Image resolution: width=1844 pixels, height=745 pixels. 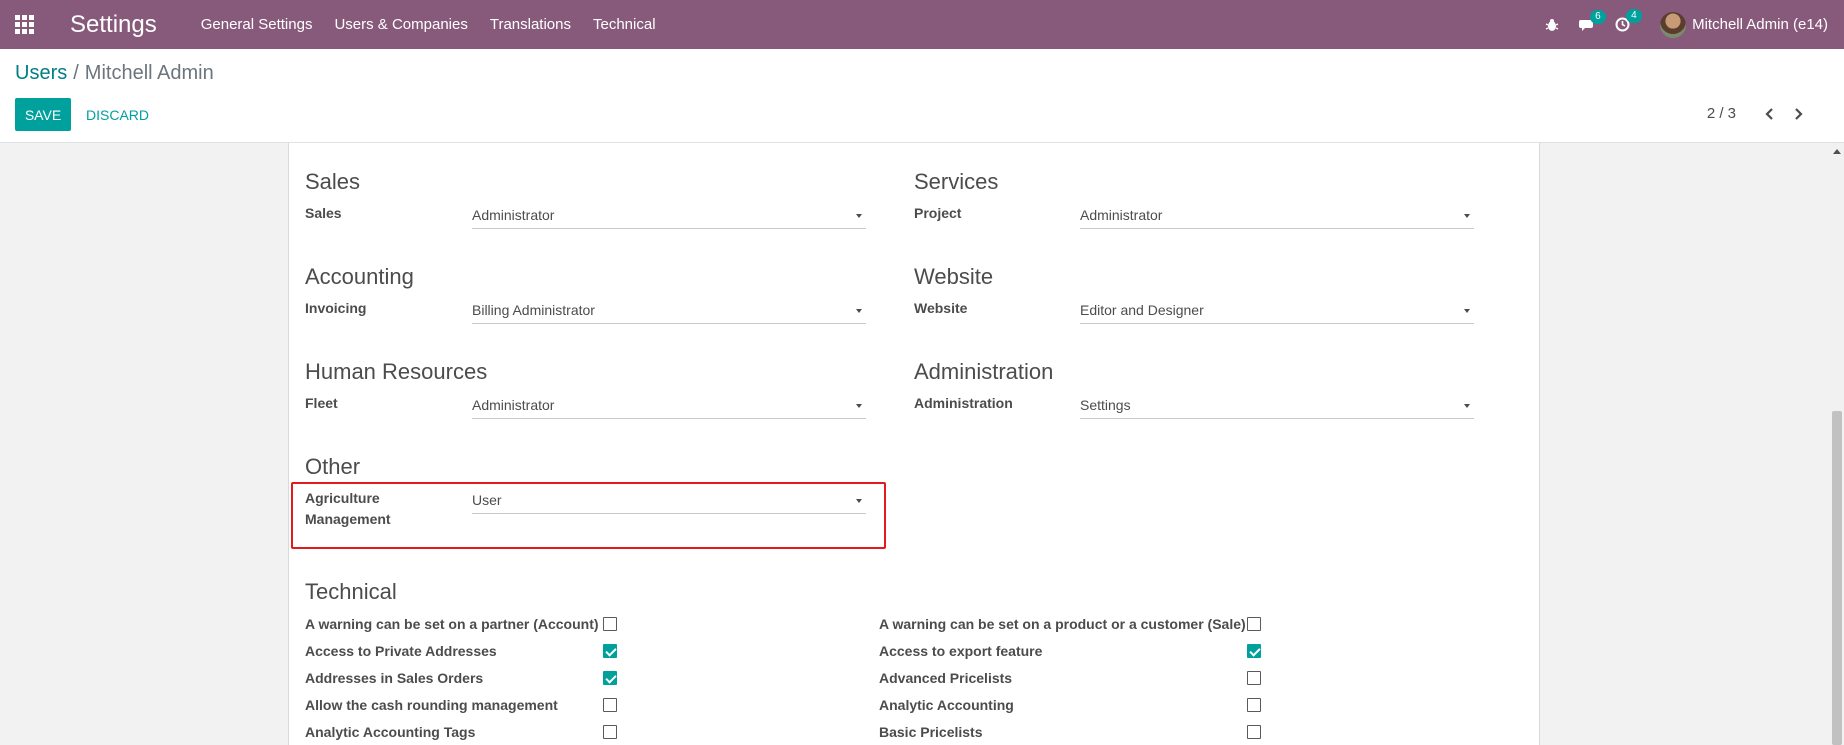 I want to click on page-scrollbar, so click(x=1837, y=444).